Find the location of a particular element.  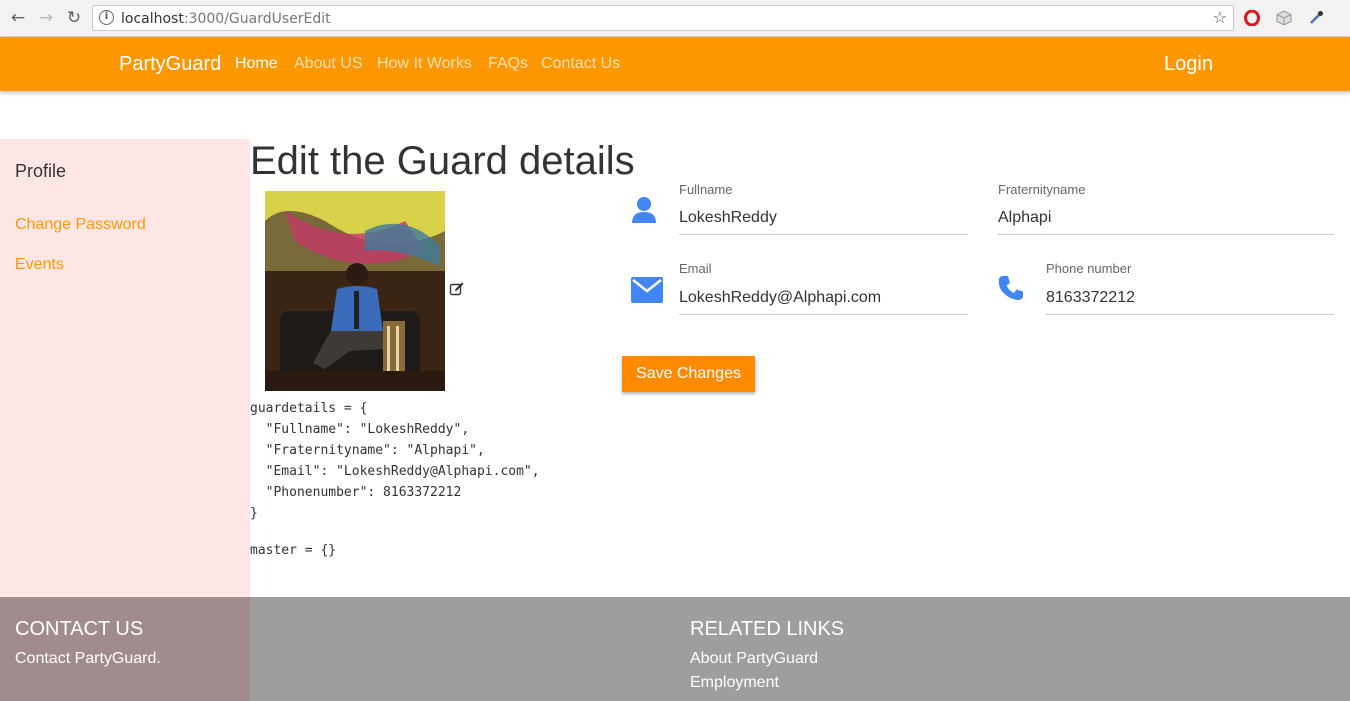

phone-label: Phone number is located at coordinates (1089, 268).